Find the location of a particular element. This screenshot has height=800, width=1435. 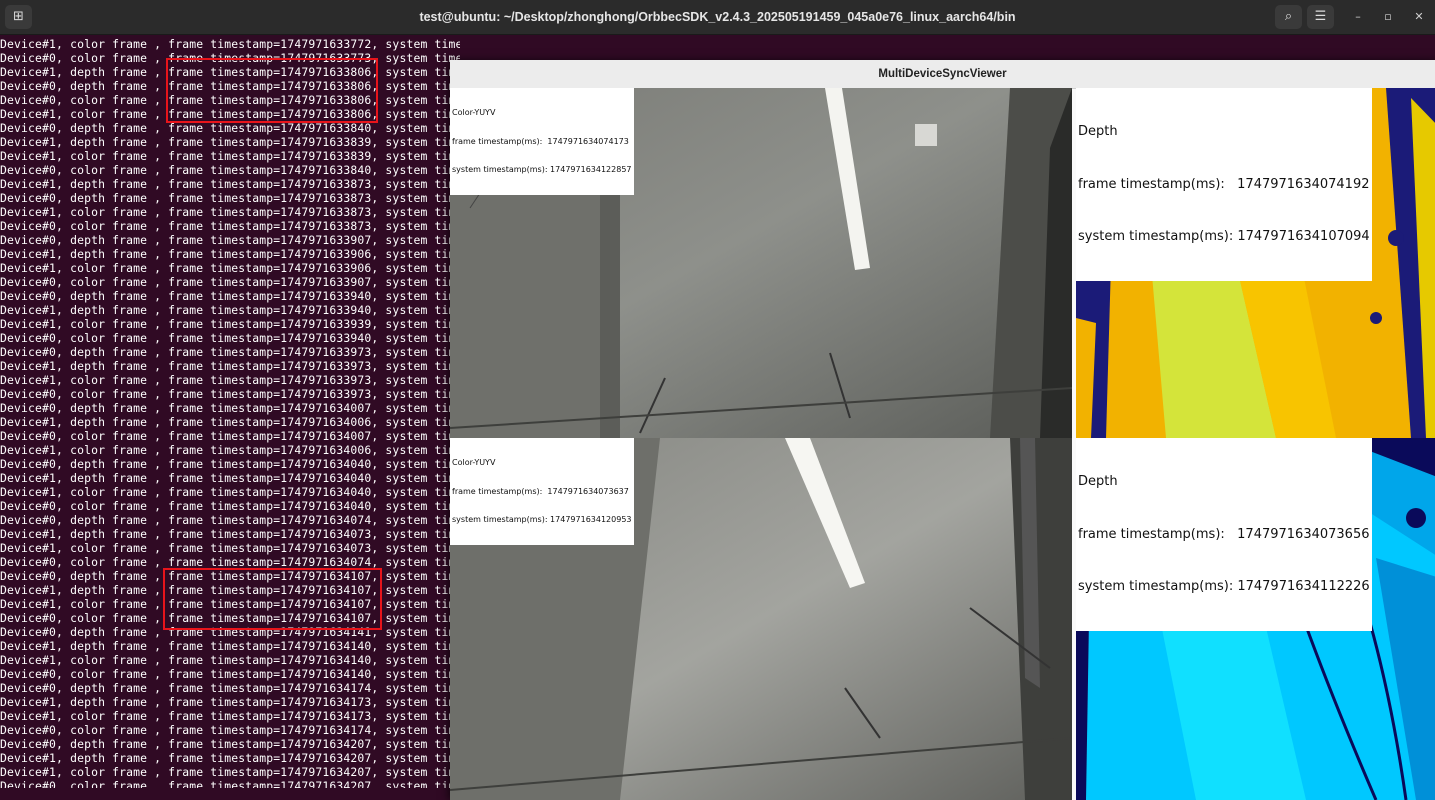

system-timestamp: system timestamp(ms): 1747971634112226 is located at coordinates (1224, 586).